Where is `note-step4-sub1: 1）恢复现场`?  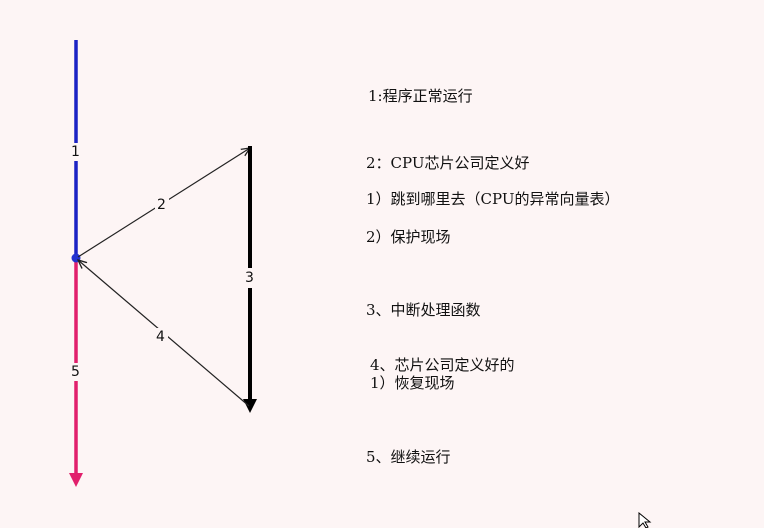
note-step4-sub1: 1）恢复现场 is located at coordinates (412, 383).